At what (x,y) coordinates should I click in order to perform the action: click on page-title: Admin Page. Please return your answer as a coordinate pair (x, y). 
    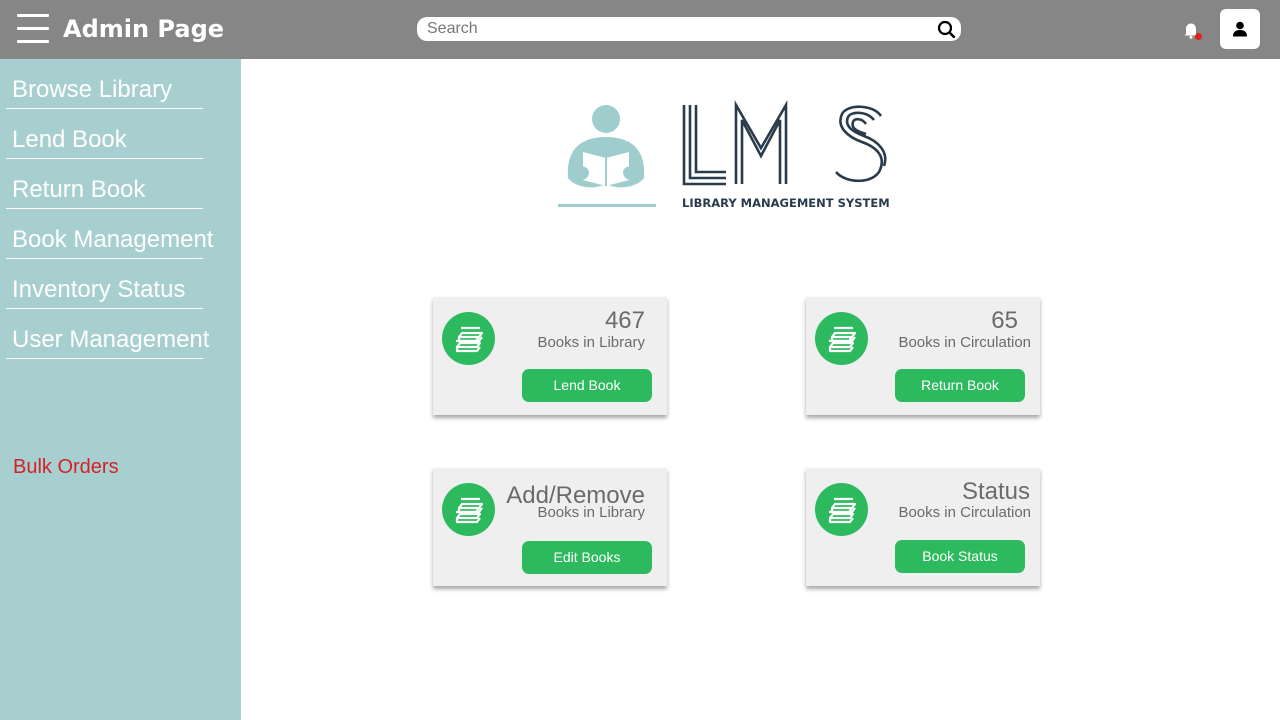
    Looking at the image, I should click on (144, 29).